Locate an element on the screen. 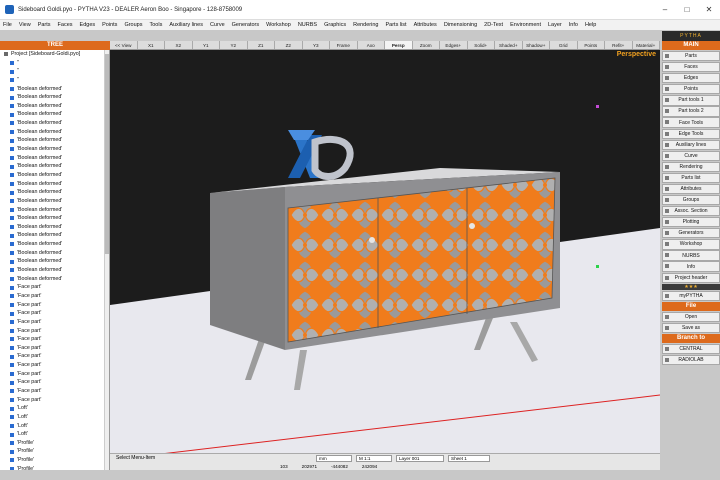  menu-workshop: Workshop is located at coordinates (278, 25).